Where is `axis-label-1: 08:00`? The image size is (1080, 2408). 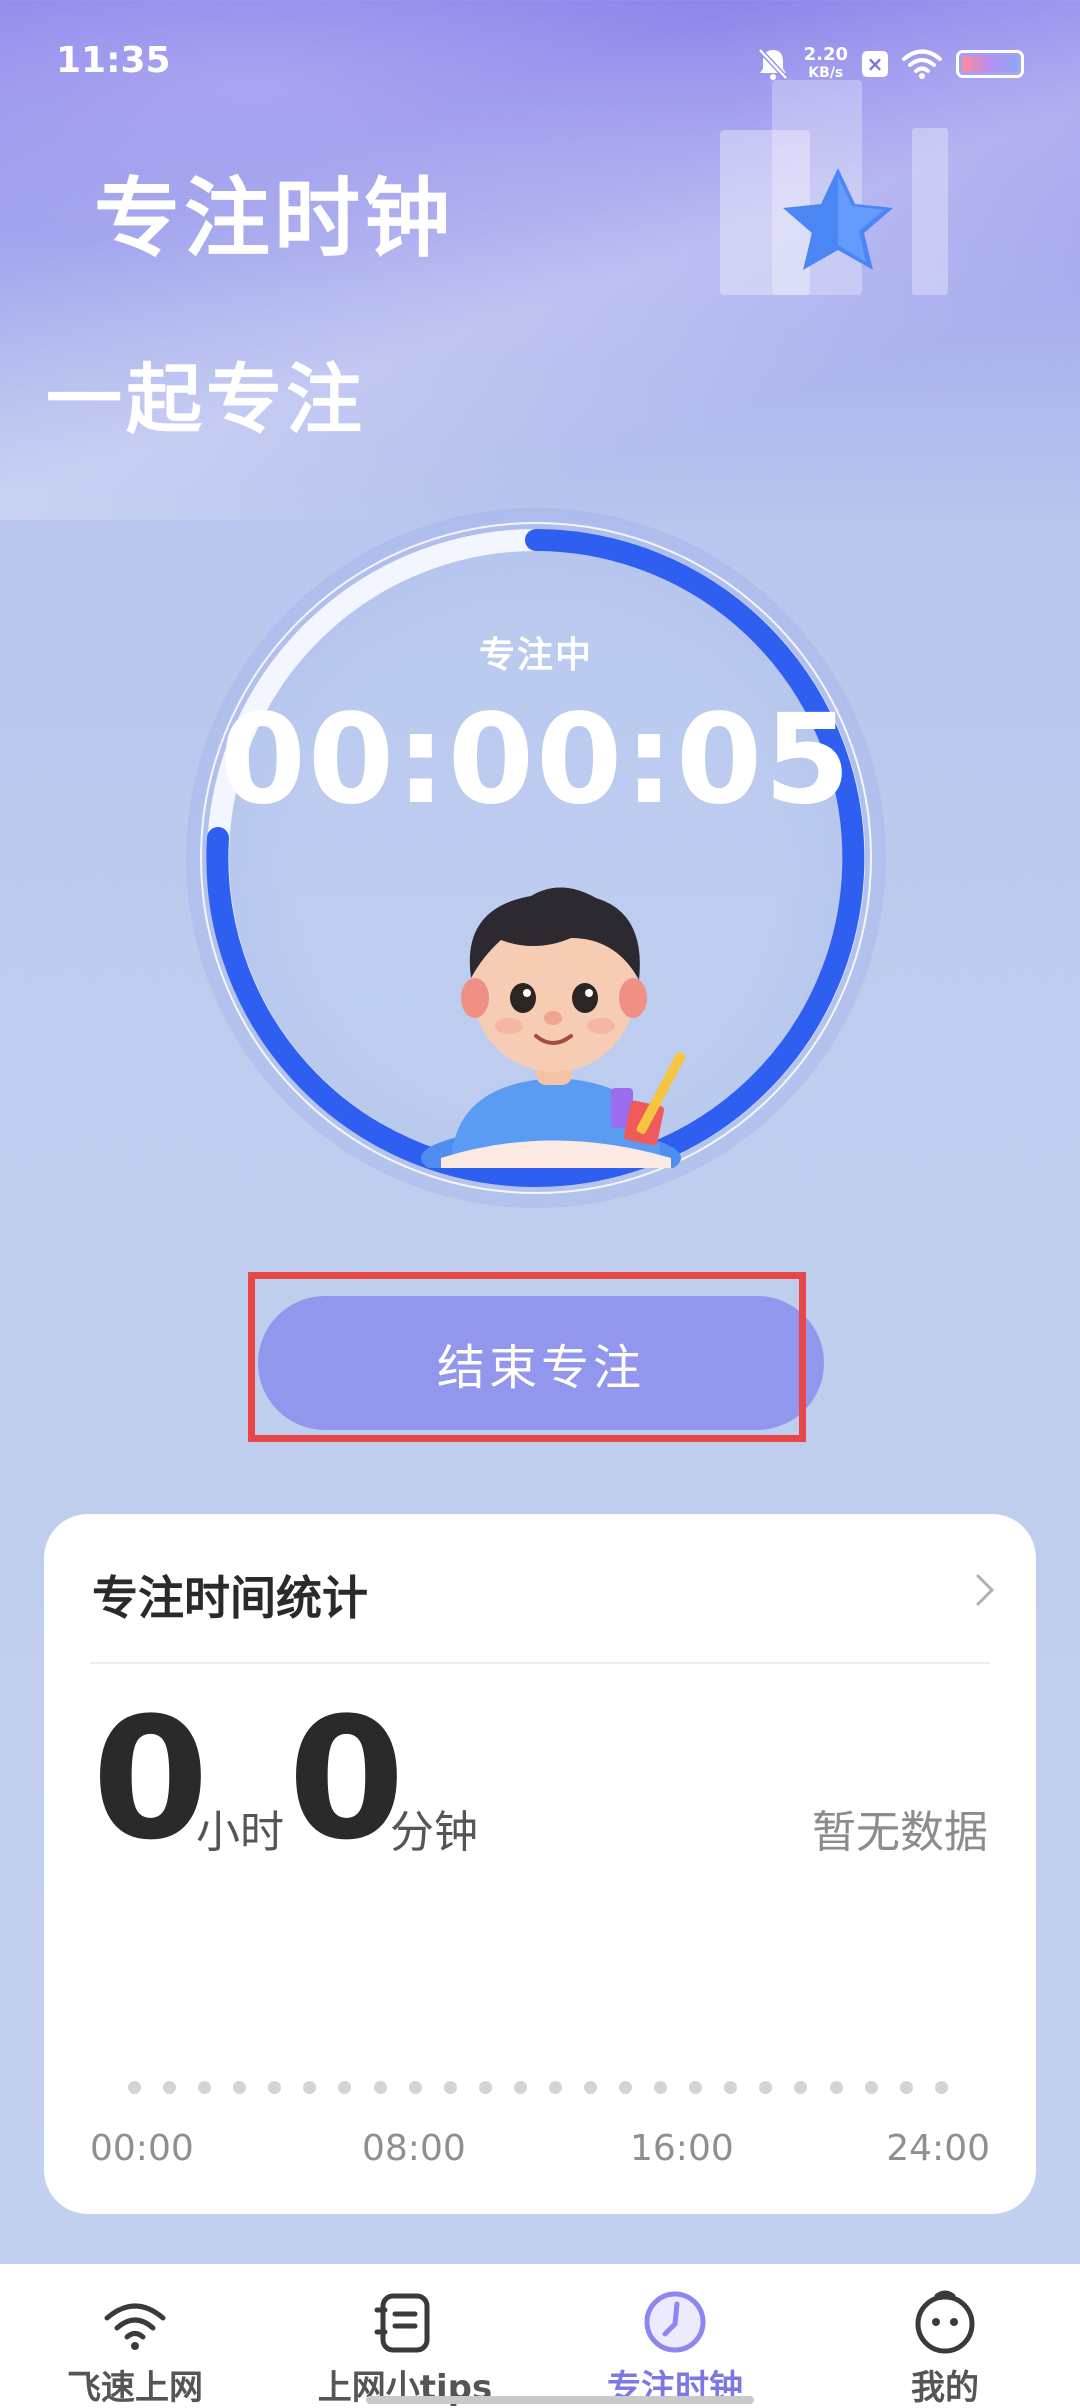
axis-label-1: 08:00 is located at coordinates (414, 2148).